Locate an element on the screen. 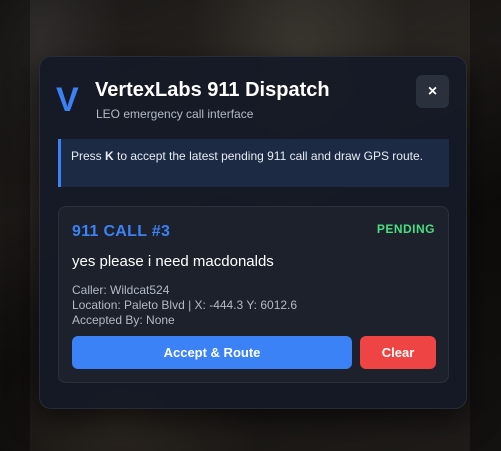 The height and width of the screenshot is (451, 501). call-message: yes please i need macdonalds is located at coordinates (173, 261).